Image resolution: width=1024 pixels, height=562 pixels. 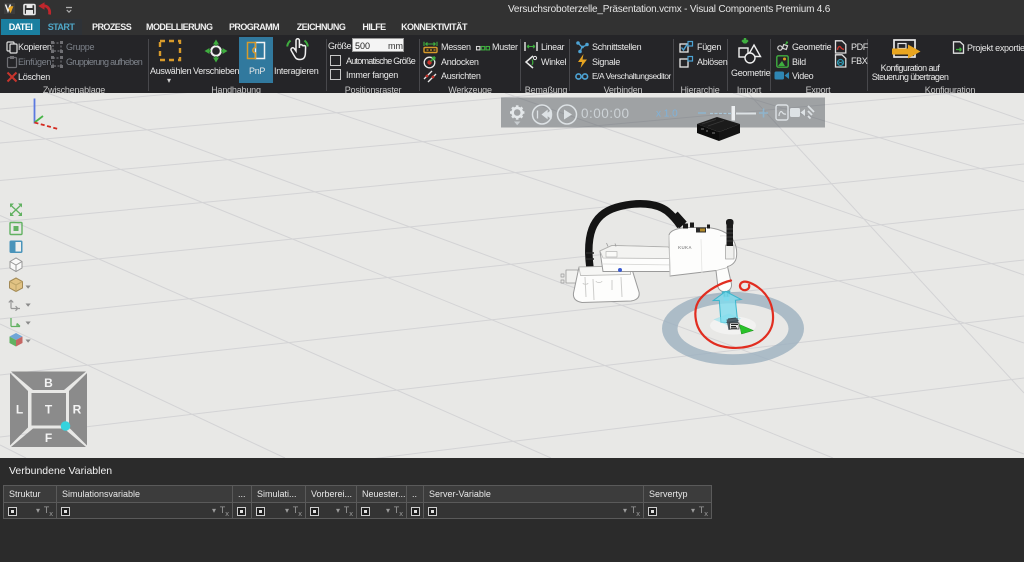 I want to click on svg-text: F, so click(x=48, y=438).